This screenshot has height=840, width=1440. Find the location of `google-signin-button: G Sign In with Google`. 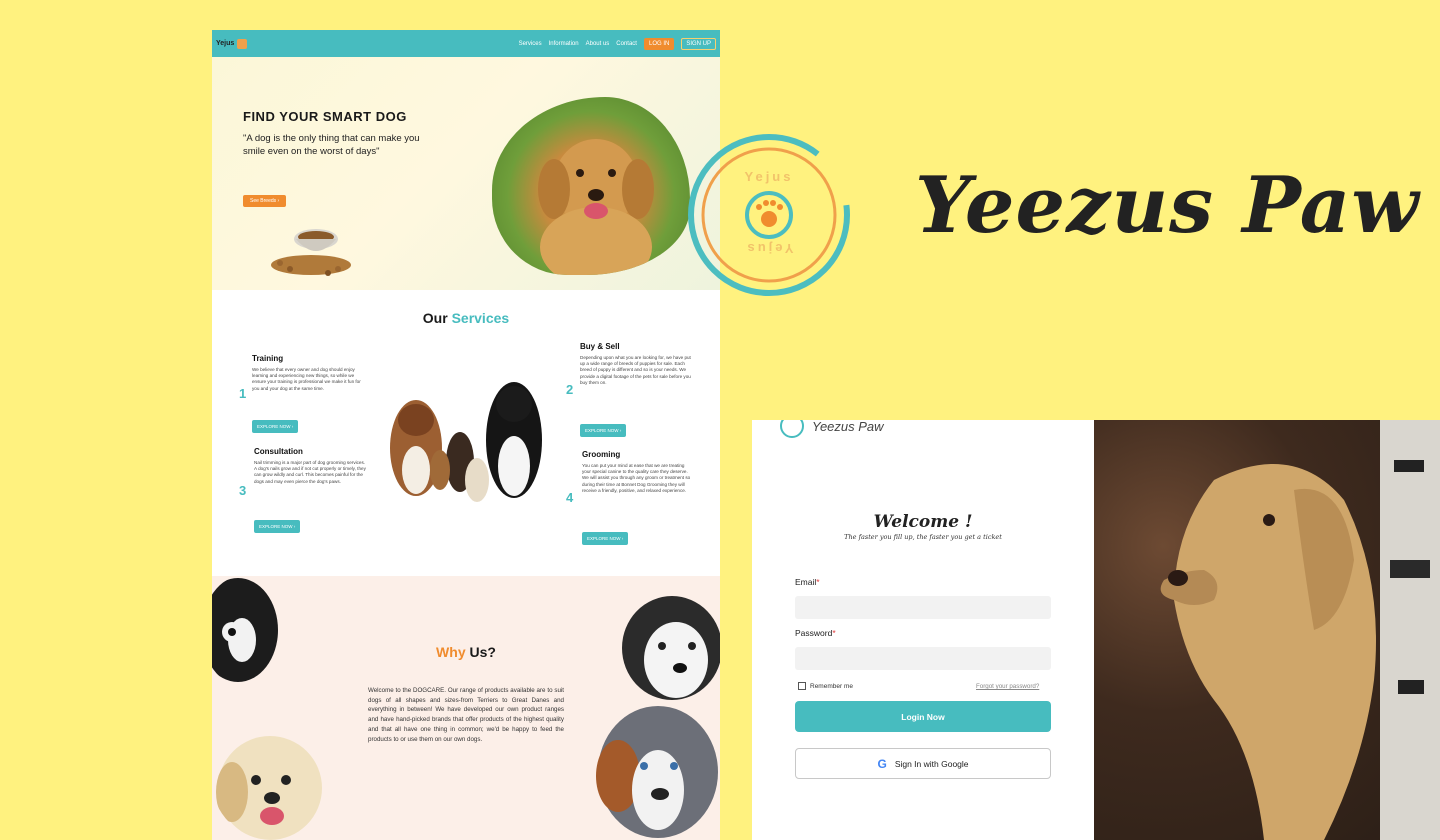

google-signin-button: G Sign In with Google is located at coordinates (923, 763).